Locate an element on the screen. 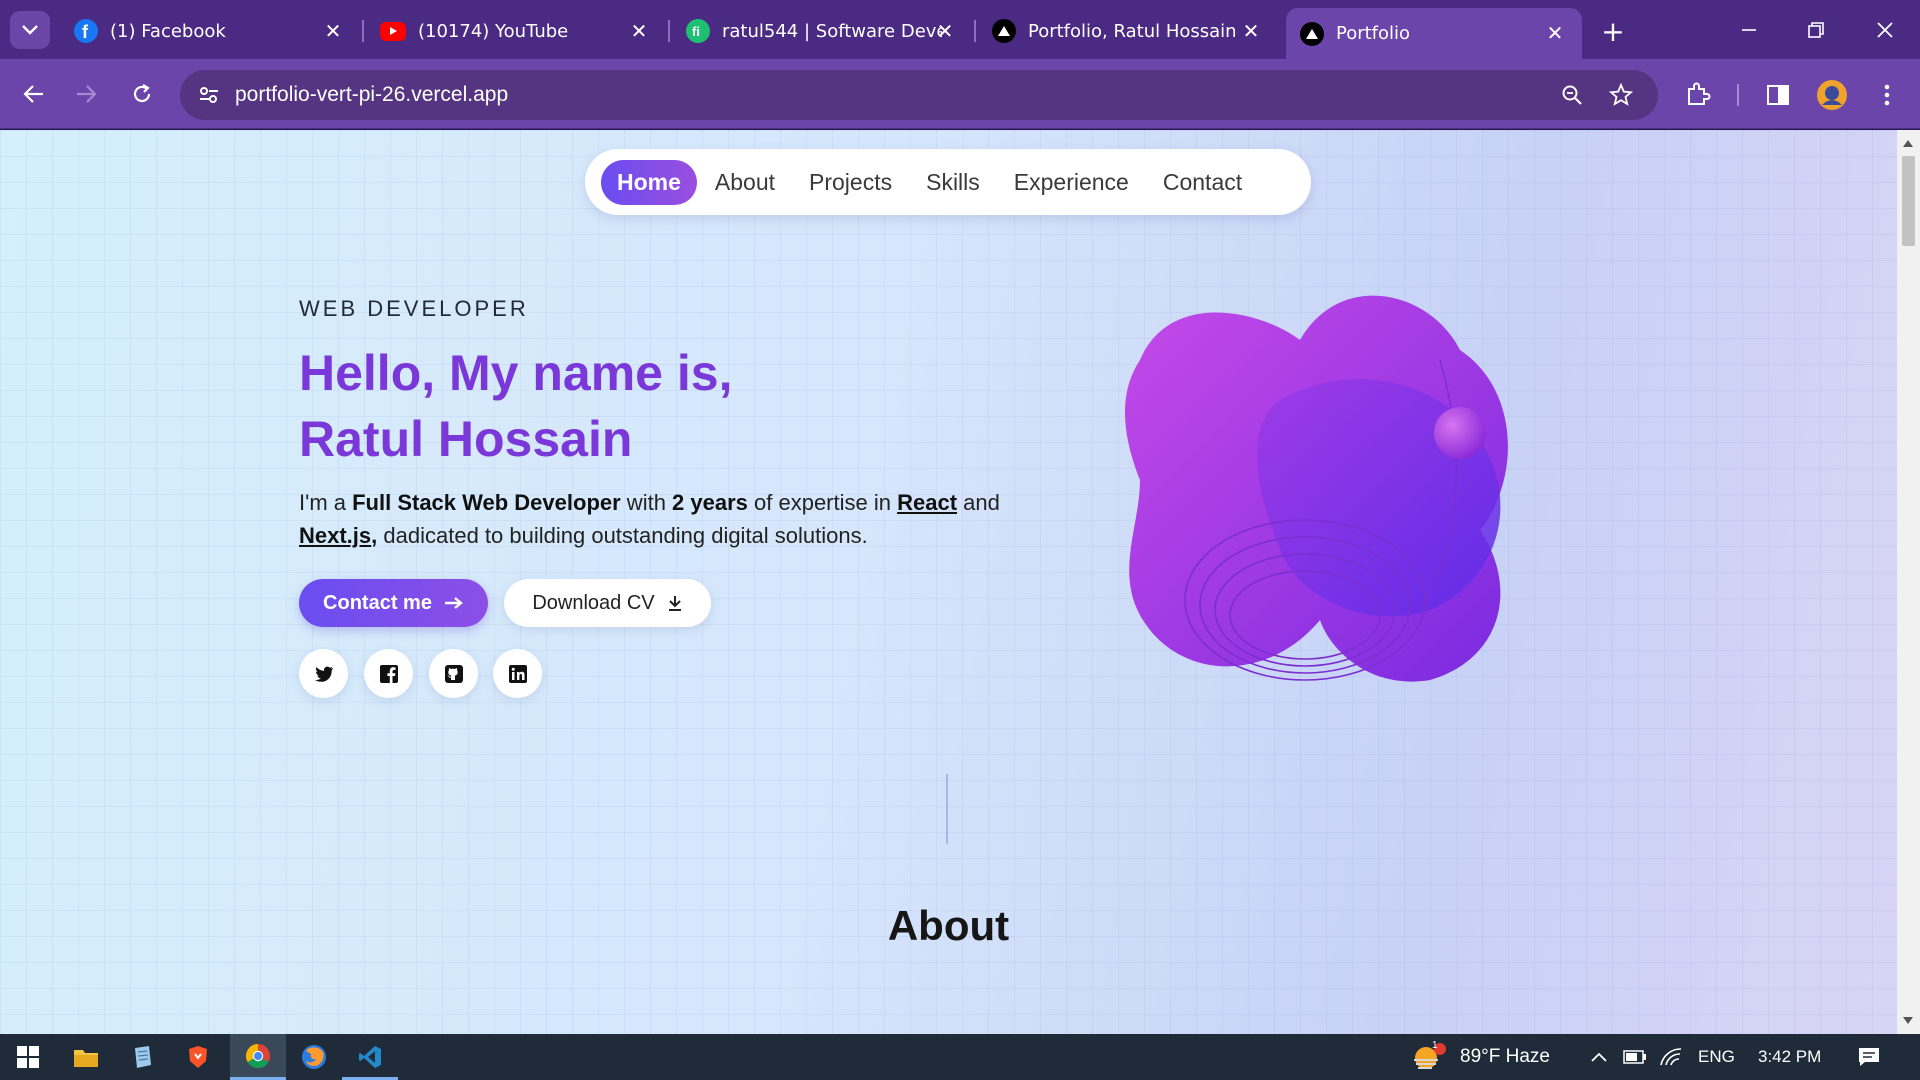 The image size is (1920, 1080). tab-title: (1) Facebook is located at coordinates (168, 31).